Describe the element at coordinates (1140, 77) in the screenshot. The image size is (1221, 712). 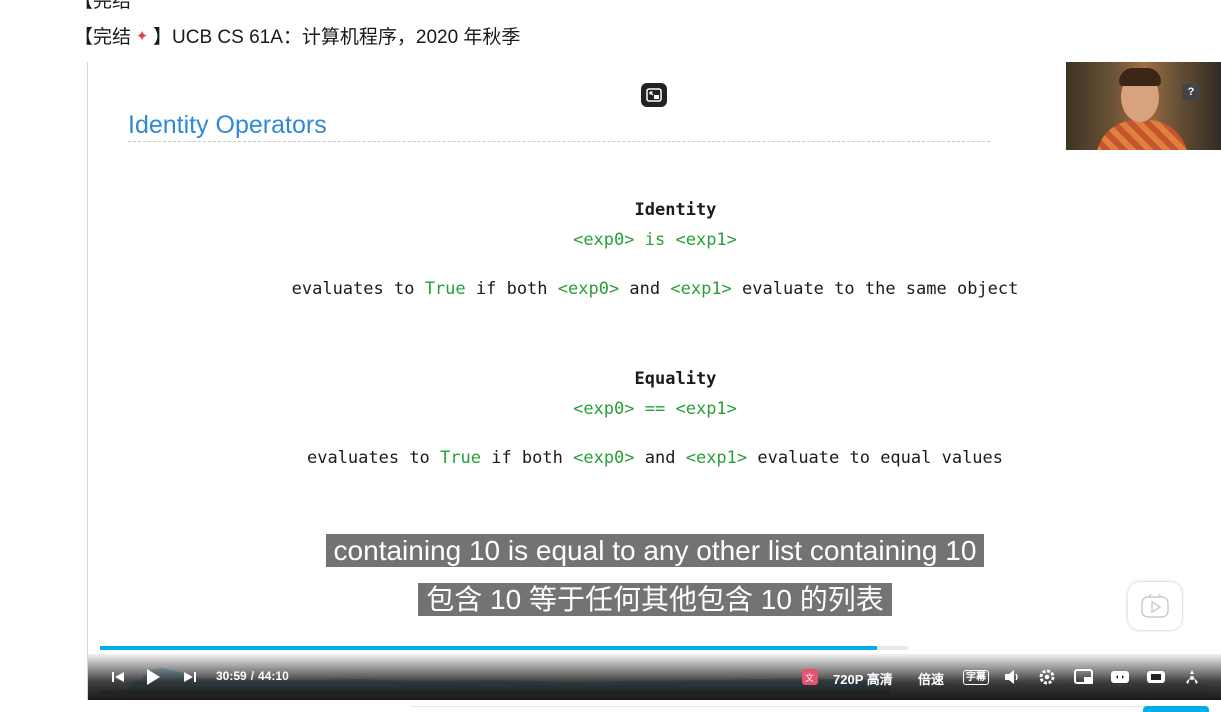
I see `speaker-hair` at that location.